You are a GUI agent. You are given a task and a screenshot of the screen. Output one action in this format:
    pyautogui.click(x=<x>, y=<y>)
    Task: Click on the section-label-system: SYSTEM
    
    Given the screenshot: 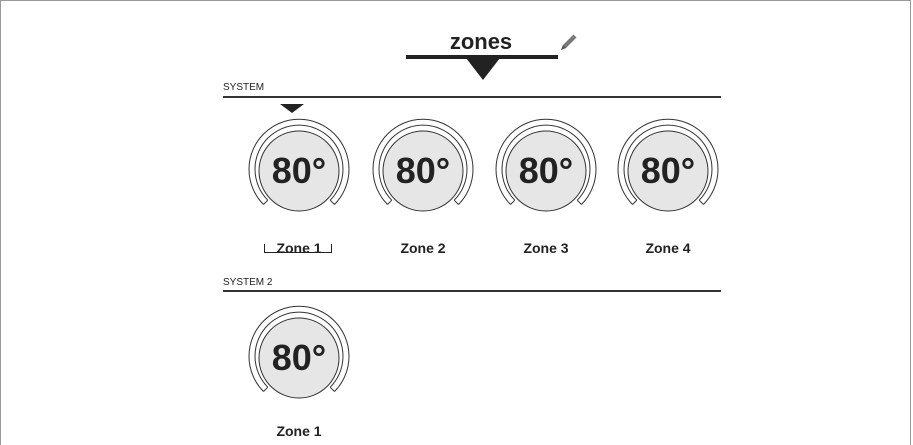 What is the action you would take?
    pyautogui.click(x=244, y=87)
    